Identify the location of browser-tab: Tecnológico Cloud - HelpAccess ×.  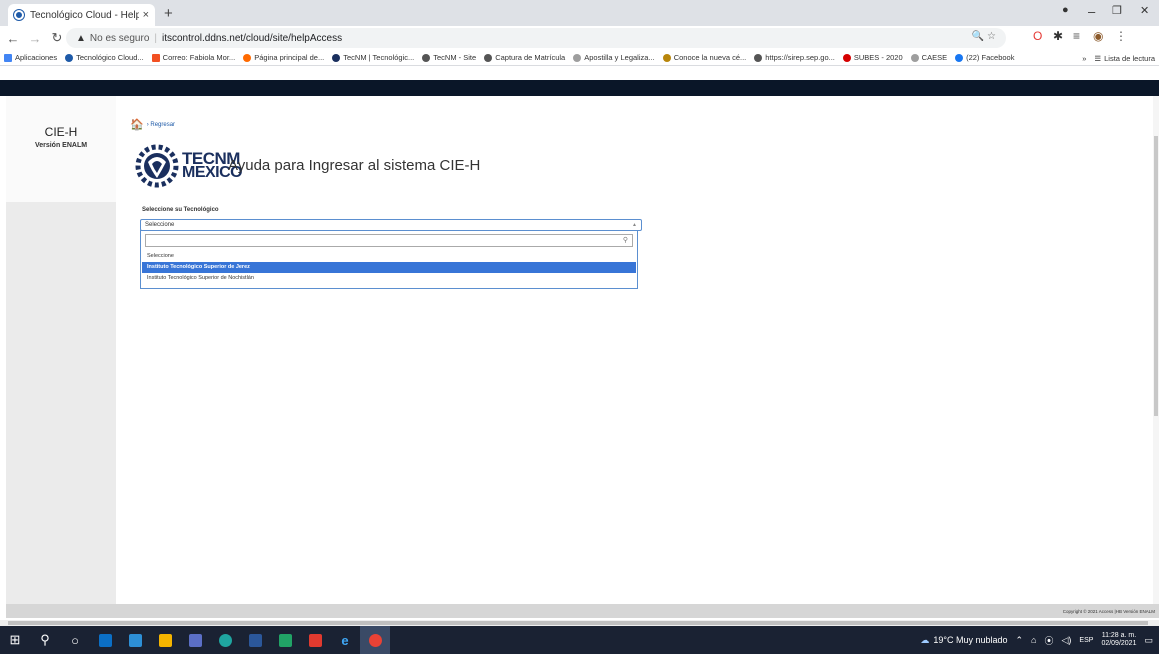
(81, 15).